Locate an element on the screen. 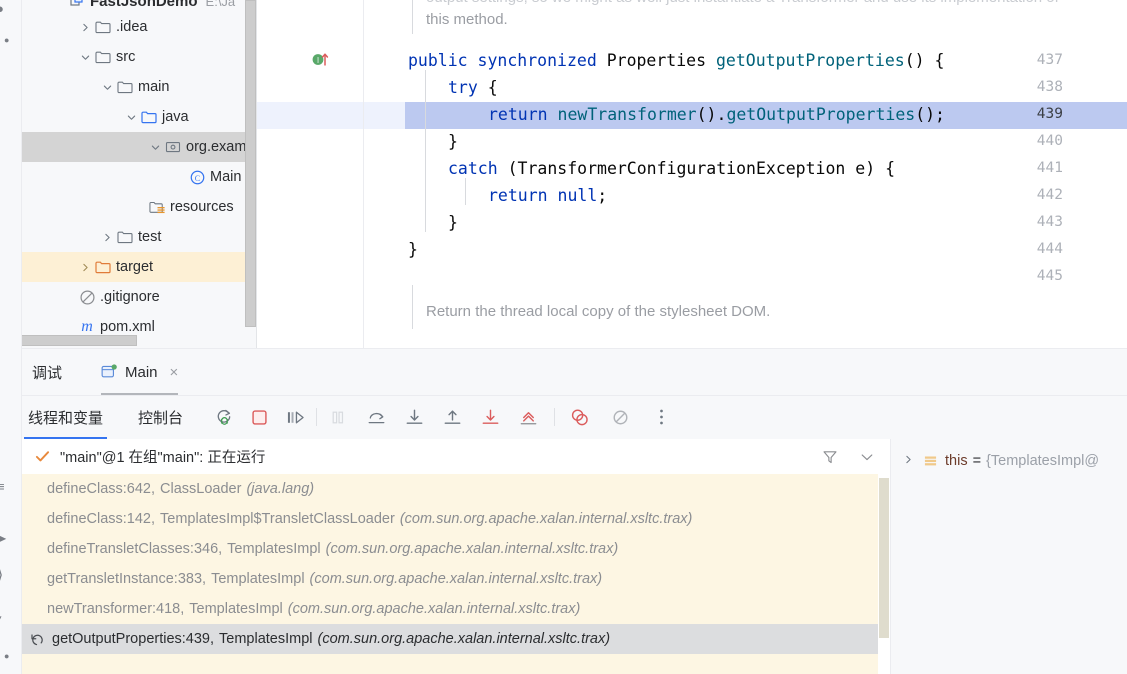 The height and width of the screenshot is (674, 1127). rail-icon-bullet2: ● is located at coordinates (14, 656).